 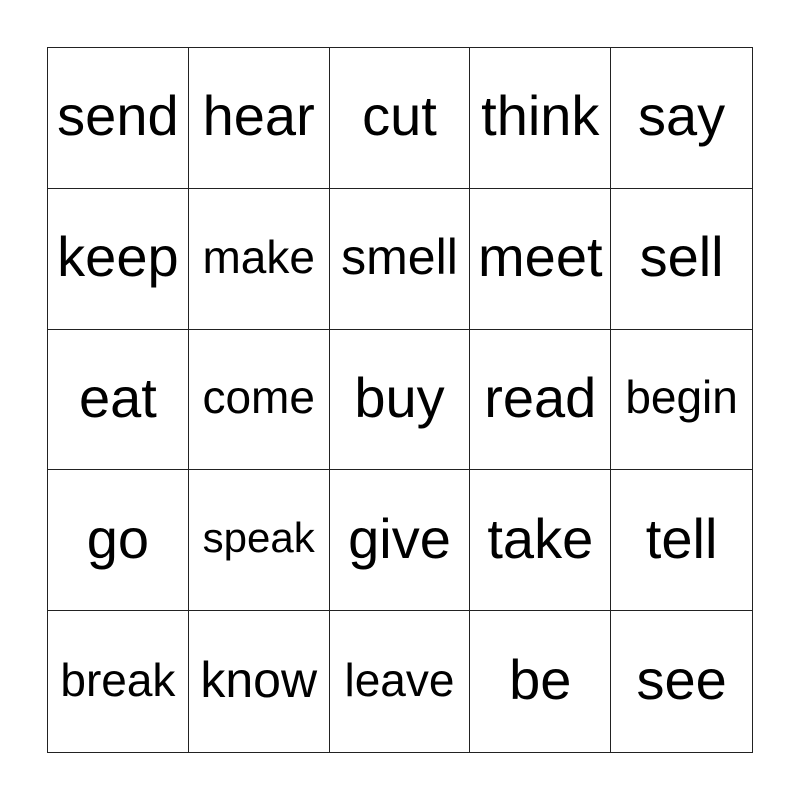 What do you see at coordinates (400, 541) in the screenshot?
I see `bingo-cell: give` at bounding box center [400, 541].